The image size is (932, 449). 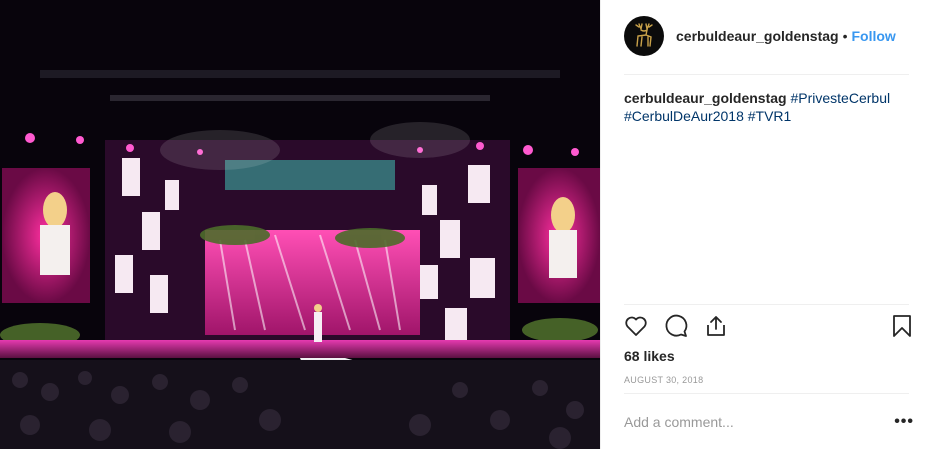 I want to click on follow-button: Follow, so click(x=874, y=36).